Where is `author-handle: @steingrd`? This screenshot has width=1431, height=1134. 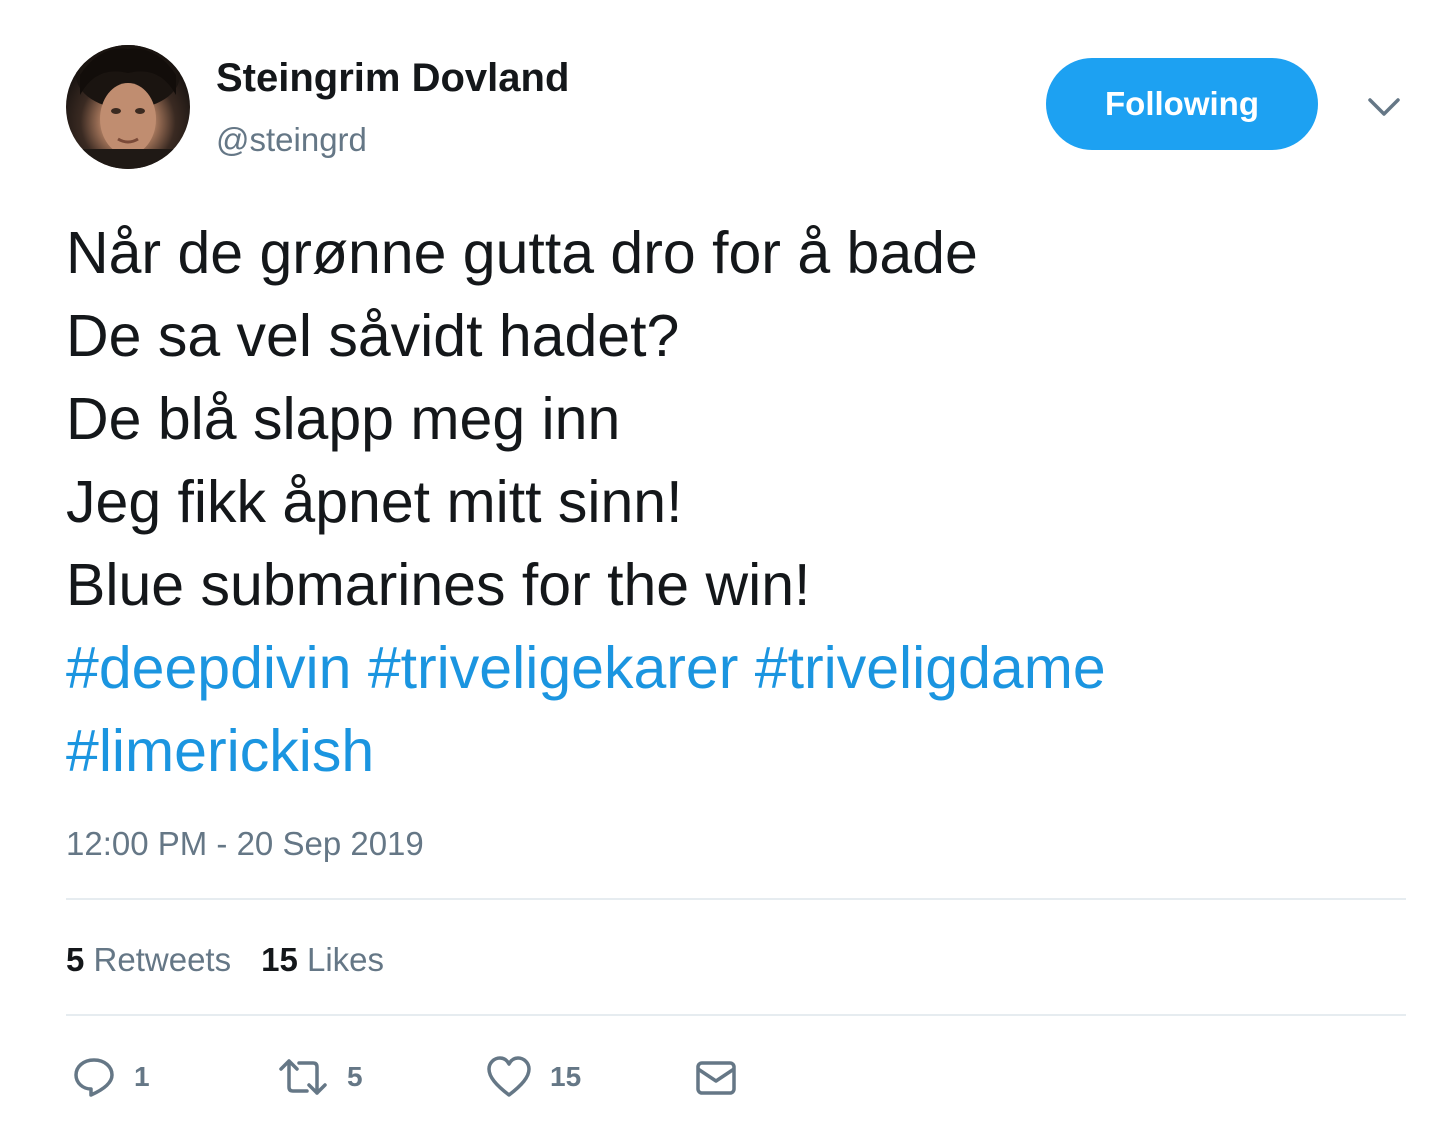
author-handle: @steingrd is located at coordinates (291, 140).